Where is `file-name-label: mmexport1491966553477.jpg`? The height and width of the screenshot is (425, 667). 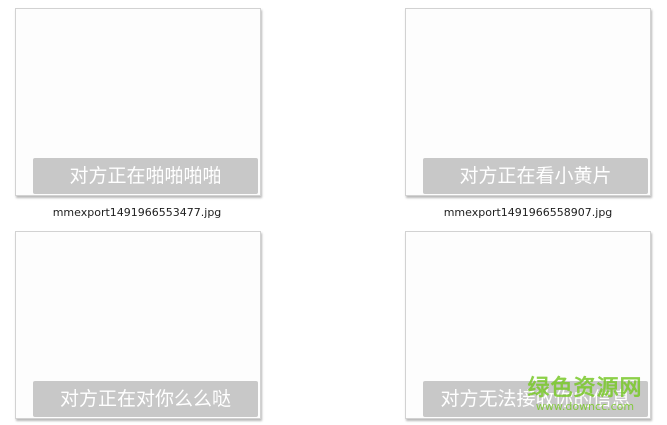 file-name-label: mmexport1491966553477.jpg is located at coordinates (137, 212).